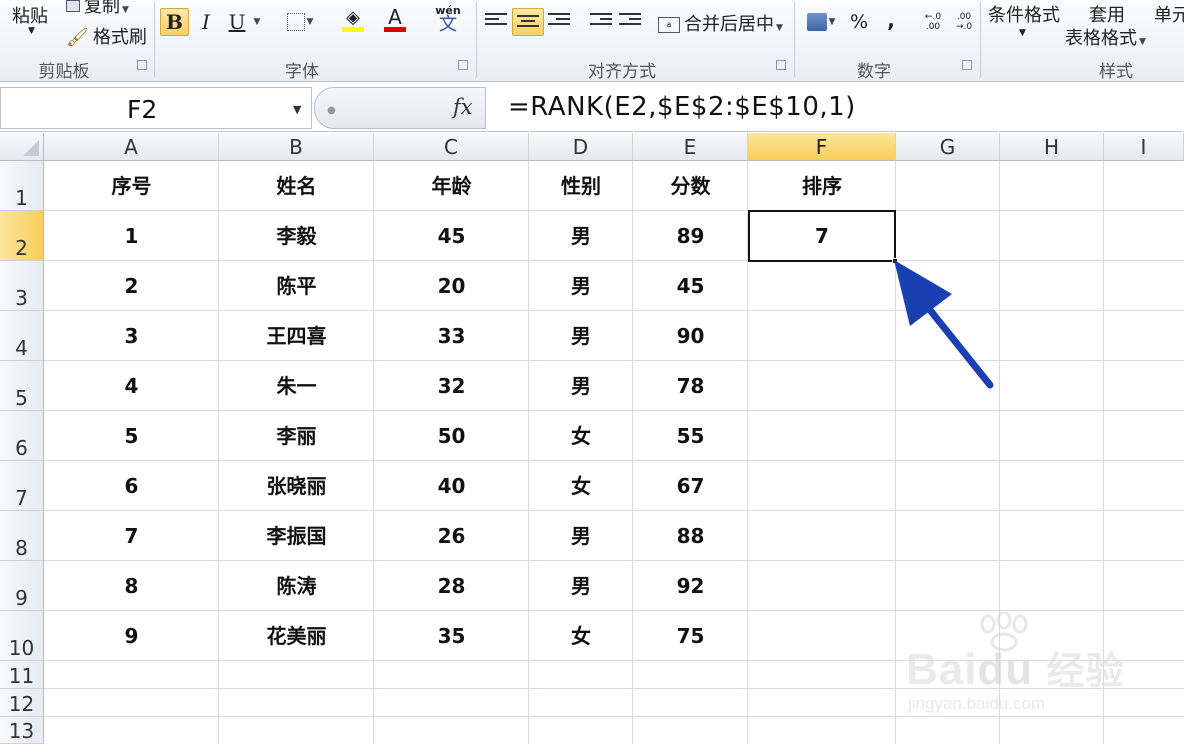 The image size is (1184, 744). What do you see at coordinates (690, 336) in the screenshot?
I see `cell-e4: 90` at bounding box center [690, 336].